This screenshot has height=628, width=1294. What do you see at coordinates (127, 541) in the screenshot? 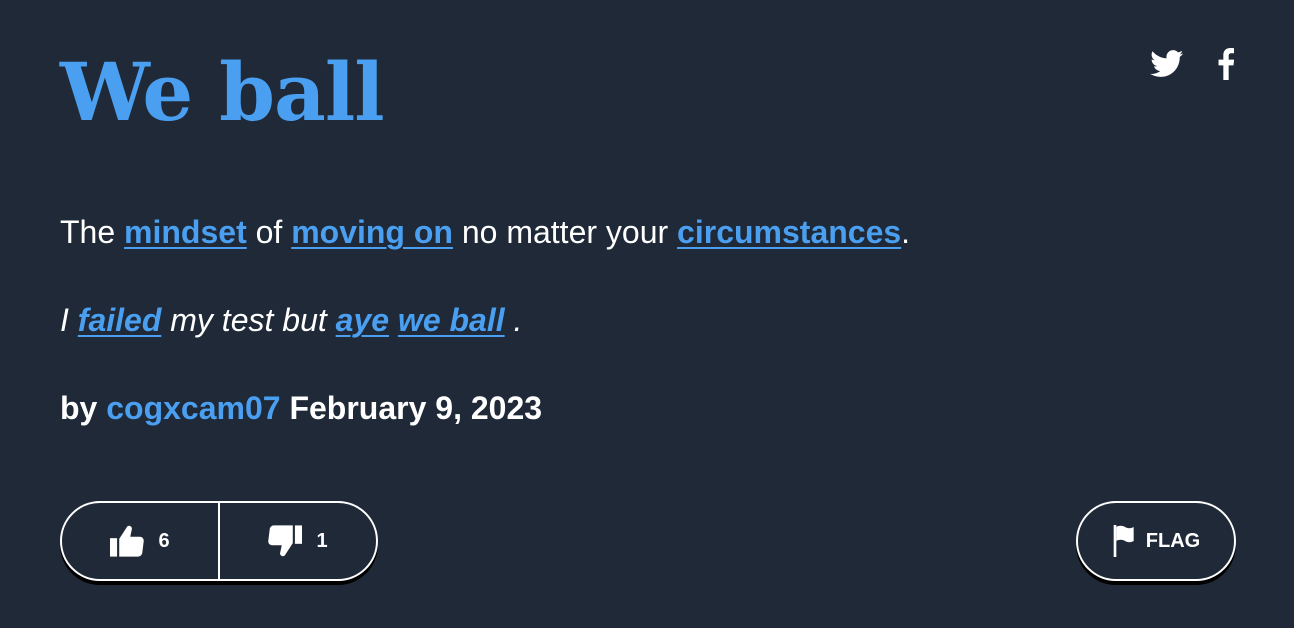
I see `thumbs-up-icon` at bounding box center [127, 541].